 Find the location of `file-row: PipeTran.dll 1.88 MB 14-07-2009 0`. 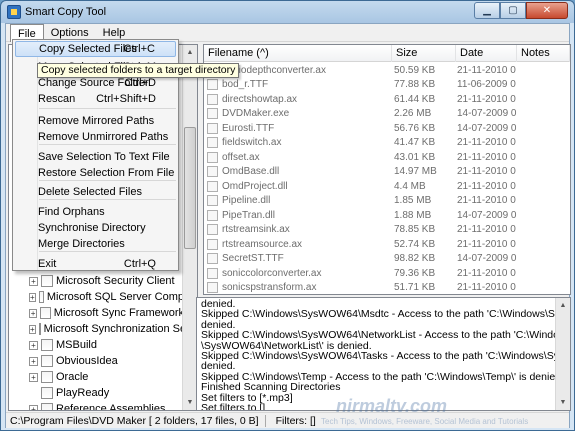

file-row: PipeTran.dll 1.88 MB 14-07-2009 0 is located at coordinates (387, 215).